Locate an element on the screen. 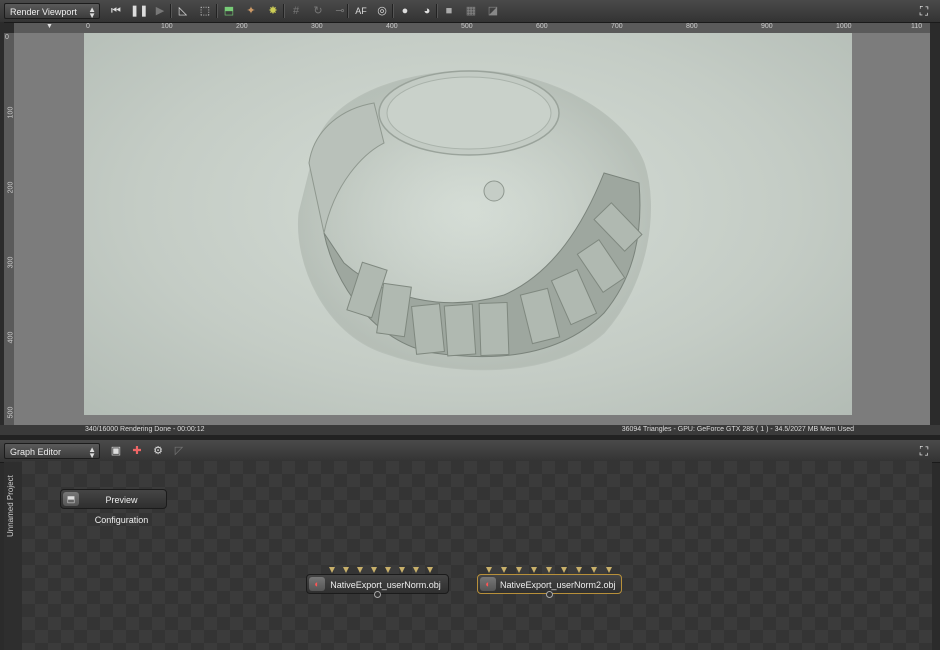  checker-icon: ▦ is located at coordinates (471, 11).